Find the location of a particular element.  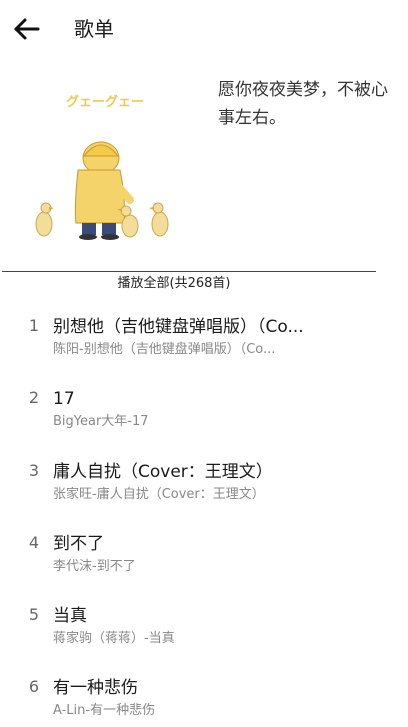

song-artist: BigYear大年-17 is located at coordinates (101, 421).